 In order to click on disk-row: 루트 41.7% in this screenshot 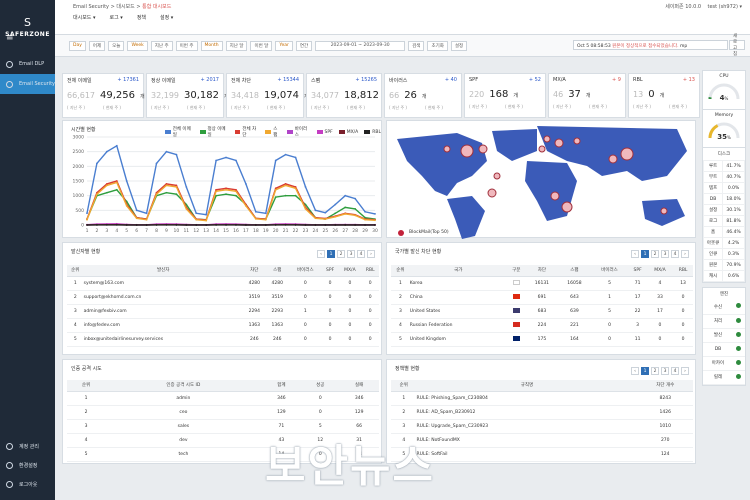, I will do `click(723, 166)`.